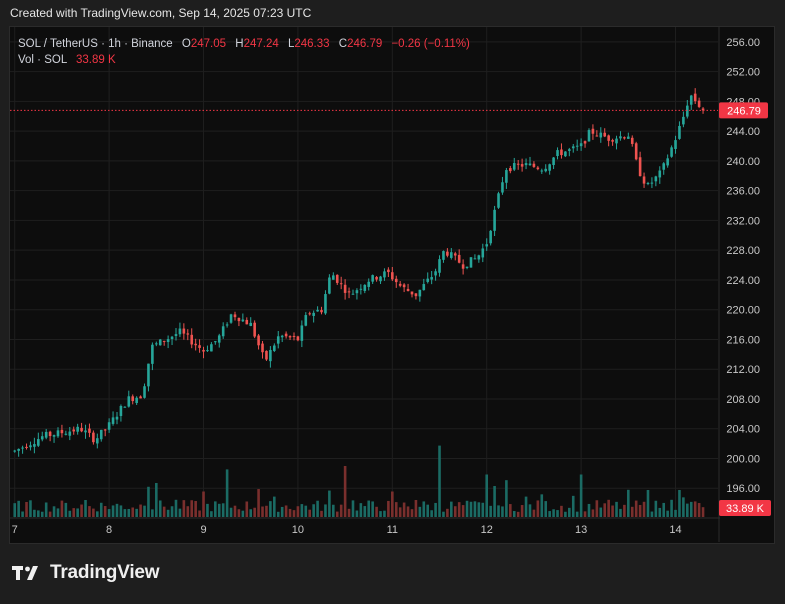 The width and height of the screenshot is (785, 604). What do you see at coordinates (105, 572) in the screenshot?
I see `tradingview-wordmark: TradingView` at bounding box center [105, 572].